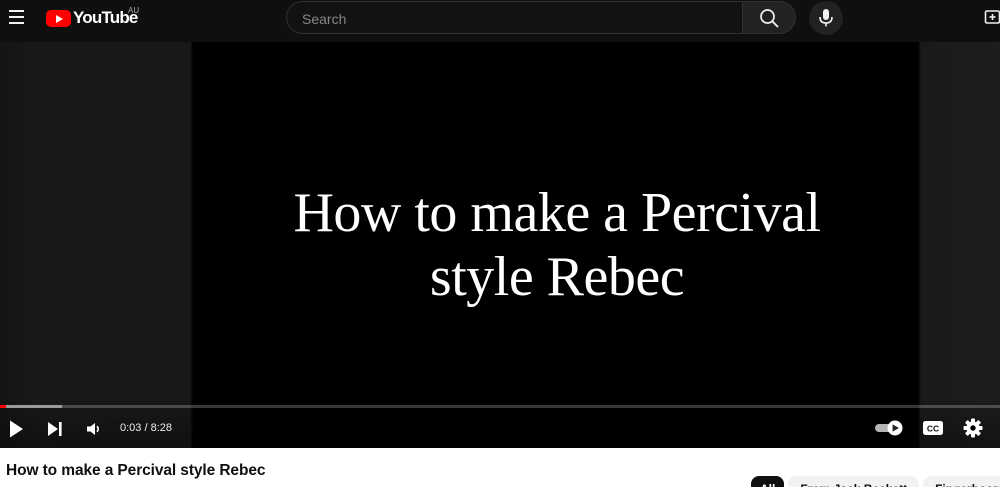 The width and height of the screenshot is (1000, 487). I want to click on next-icon, so click(55, 429).